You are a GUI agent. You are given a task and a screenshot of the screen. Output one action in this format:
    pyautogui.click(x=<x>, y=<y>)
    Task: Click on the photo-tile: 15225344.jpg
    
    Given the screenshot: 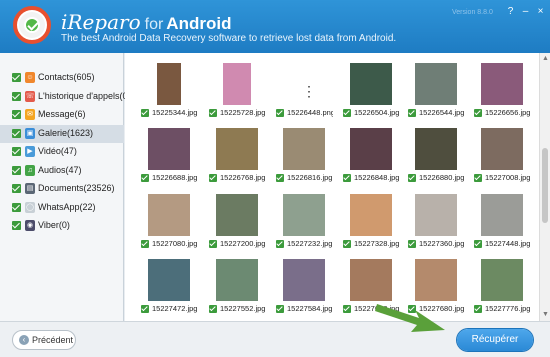 What is the action you would take?
    pyautogui.click(x=169, y=91)
    